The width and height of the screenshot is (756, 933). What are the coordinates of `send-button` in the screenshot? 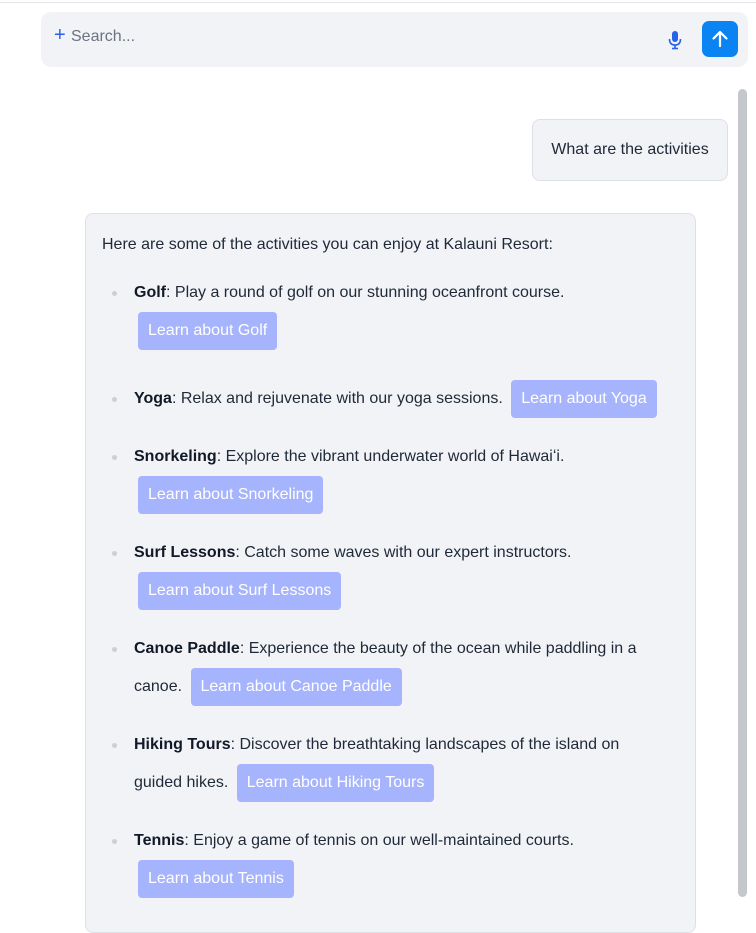 It's located at (720, 39).